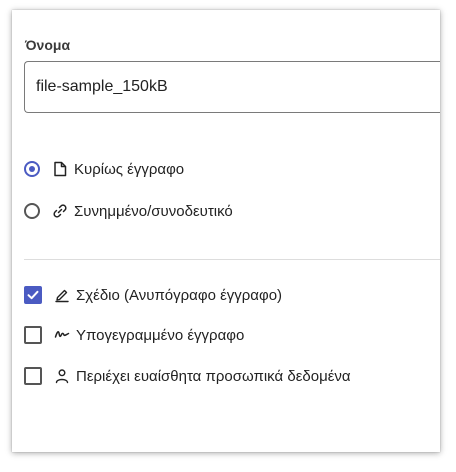 The image size is (456, 472). I want to click on person-icon, so click(62, 376).